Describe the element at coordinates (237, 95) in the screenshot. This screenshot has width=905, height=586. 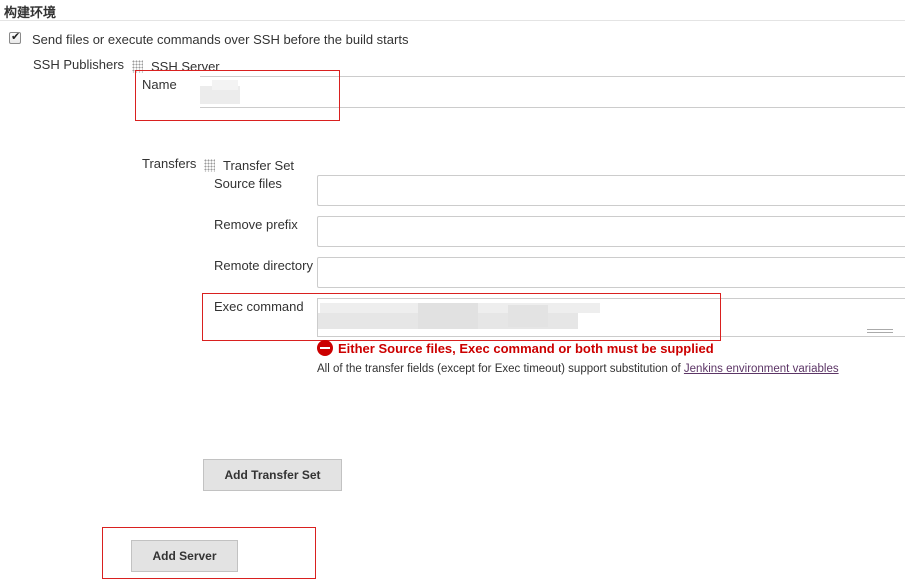
I see `highlight-box-name` at that location.